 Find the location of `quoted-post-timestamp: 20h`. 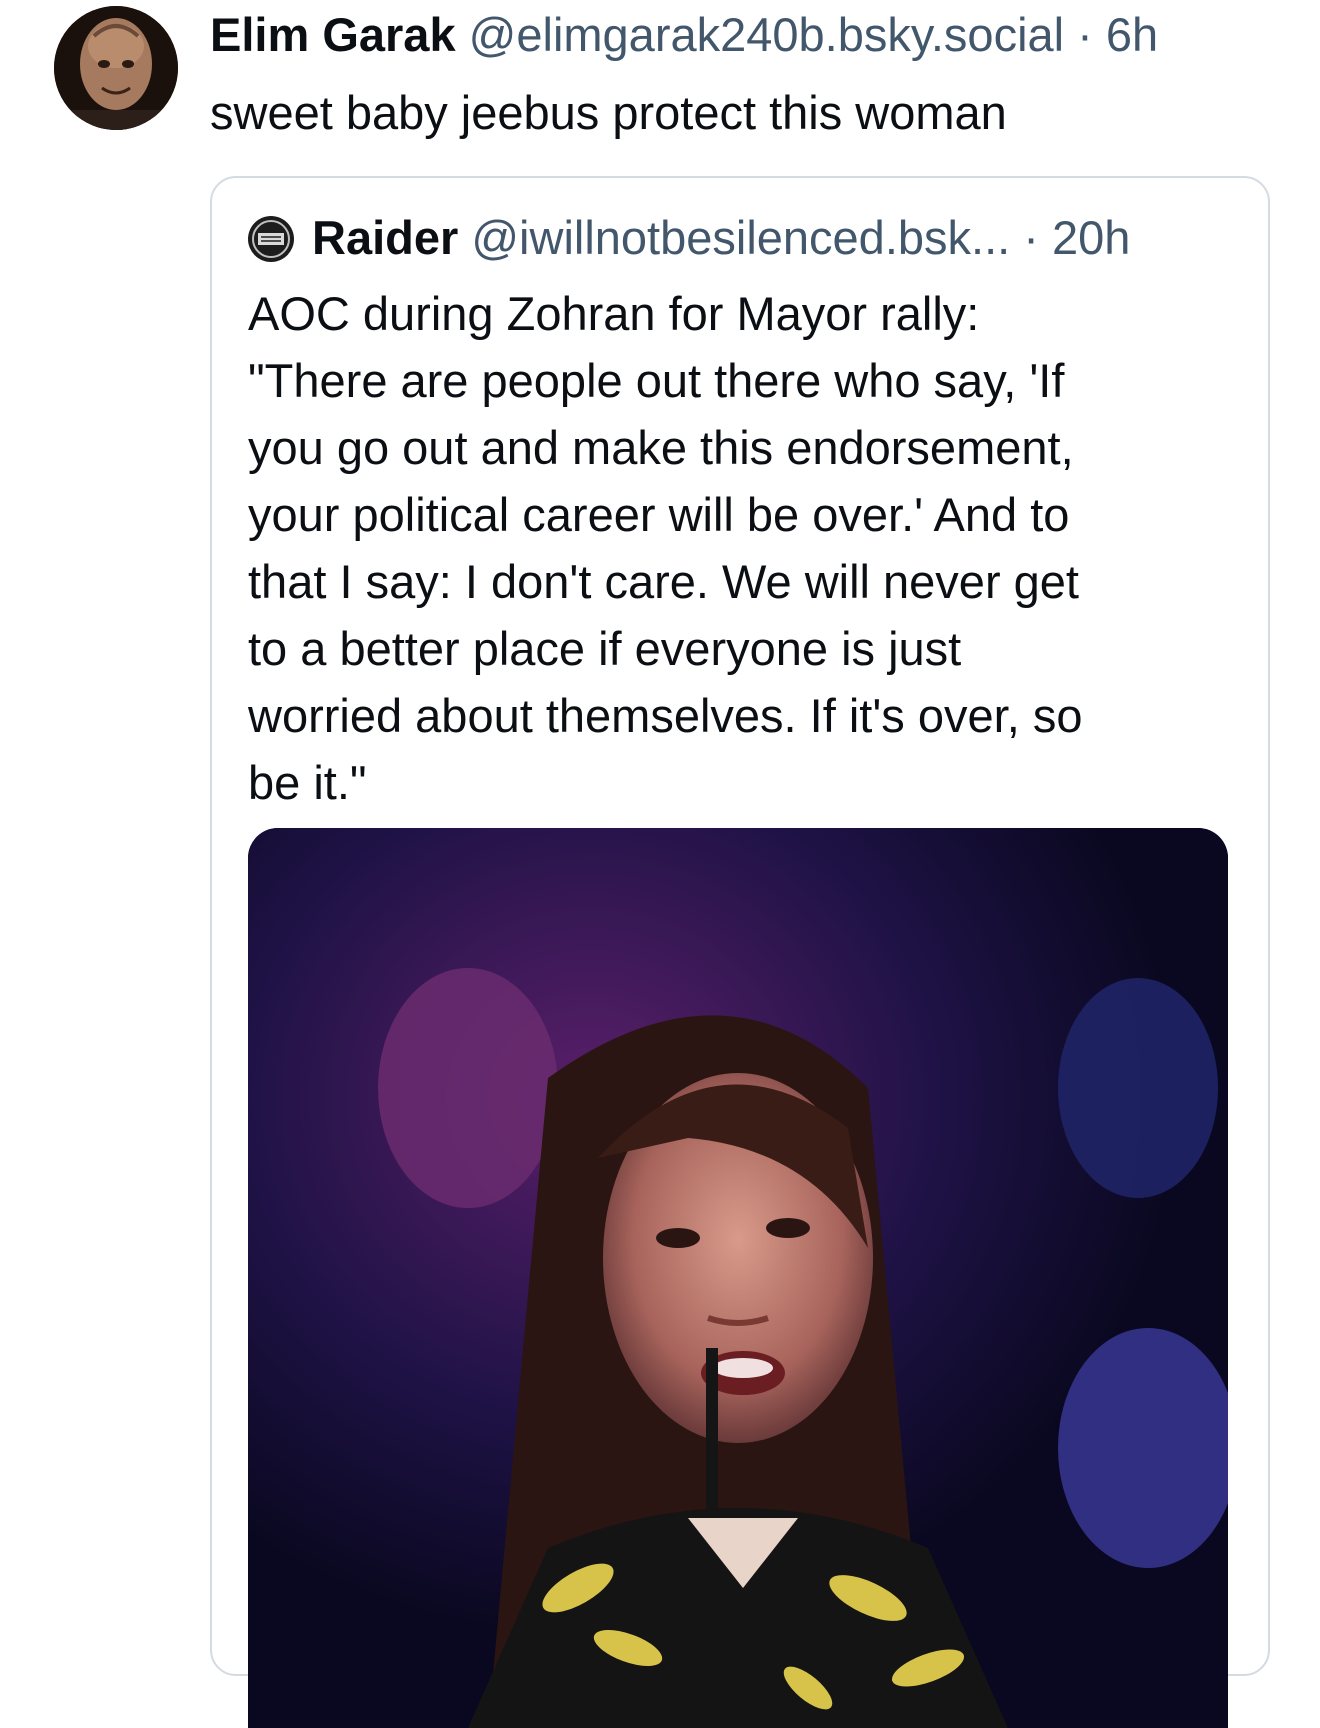

quoted-post-timestamp: 20h is located at coordinates (1091, 237).